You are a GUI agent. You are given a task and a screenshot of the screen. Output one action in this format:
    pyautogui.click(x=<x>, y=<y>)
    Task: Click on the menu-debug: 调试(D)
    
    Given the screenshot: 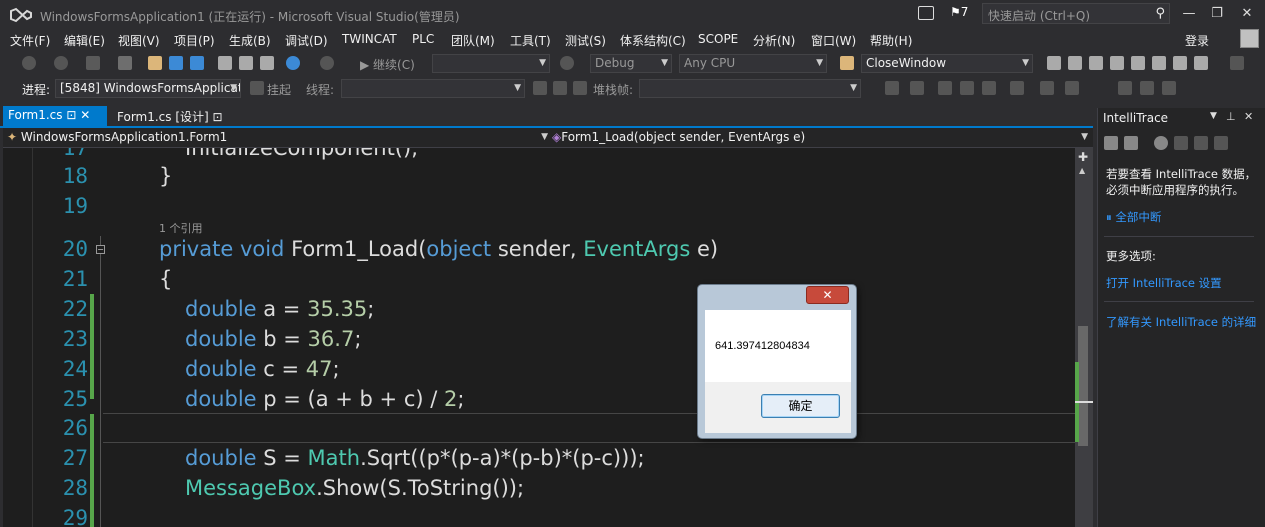 What is the action you would take?
    pyautogui.click(x=306, y=40)
    